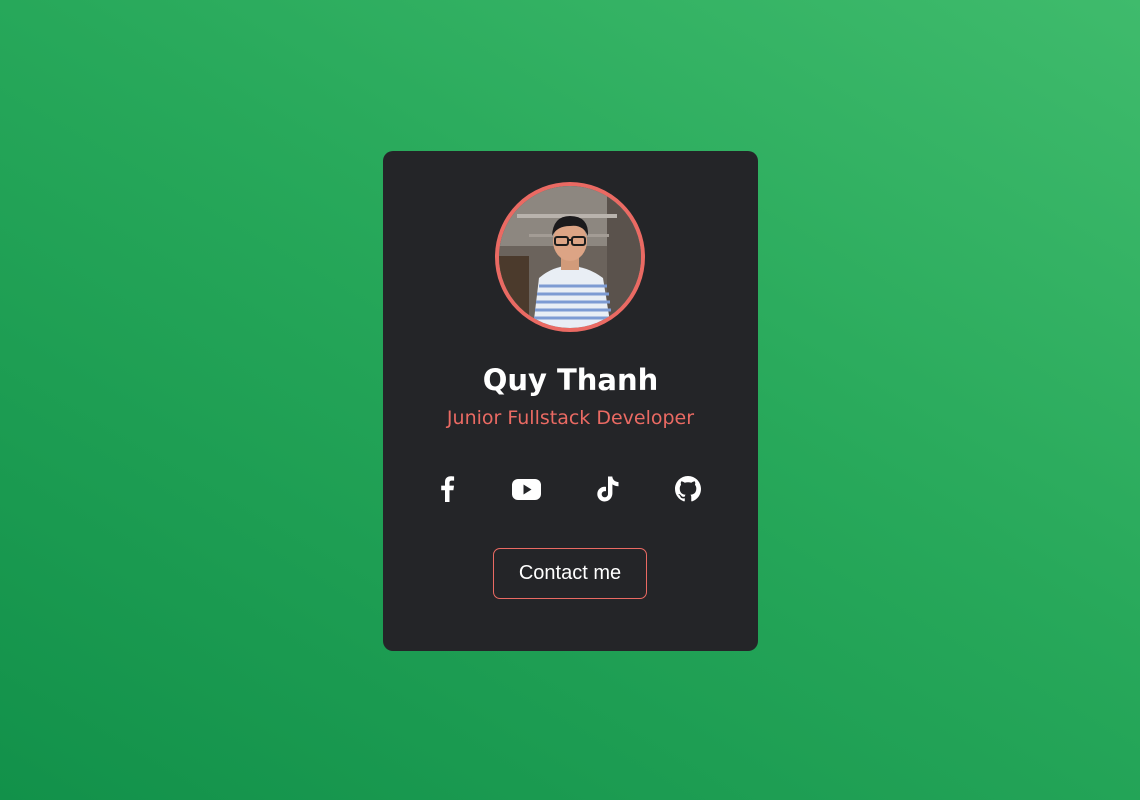 The height and width of the screenshot is (800, 1140). What do you see at coordinates (570, 418) in the screenshot?
I see `profile-role: Junior Fullstack Developer` at bounding box center [570, 418].